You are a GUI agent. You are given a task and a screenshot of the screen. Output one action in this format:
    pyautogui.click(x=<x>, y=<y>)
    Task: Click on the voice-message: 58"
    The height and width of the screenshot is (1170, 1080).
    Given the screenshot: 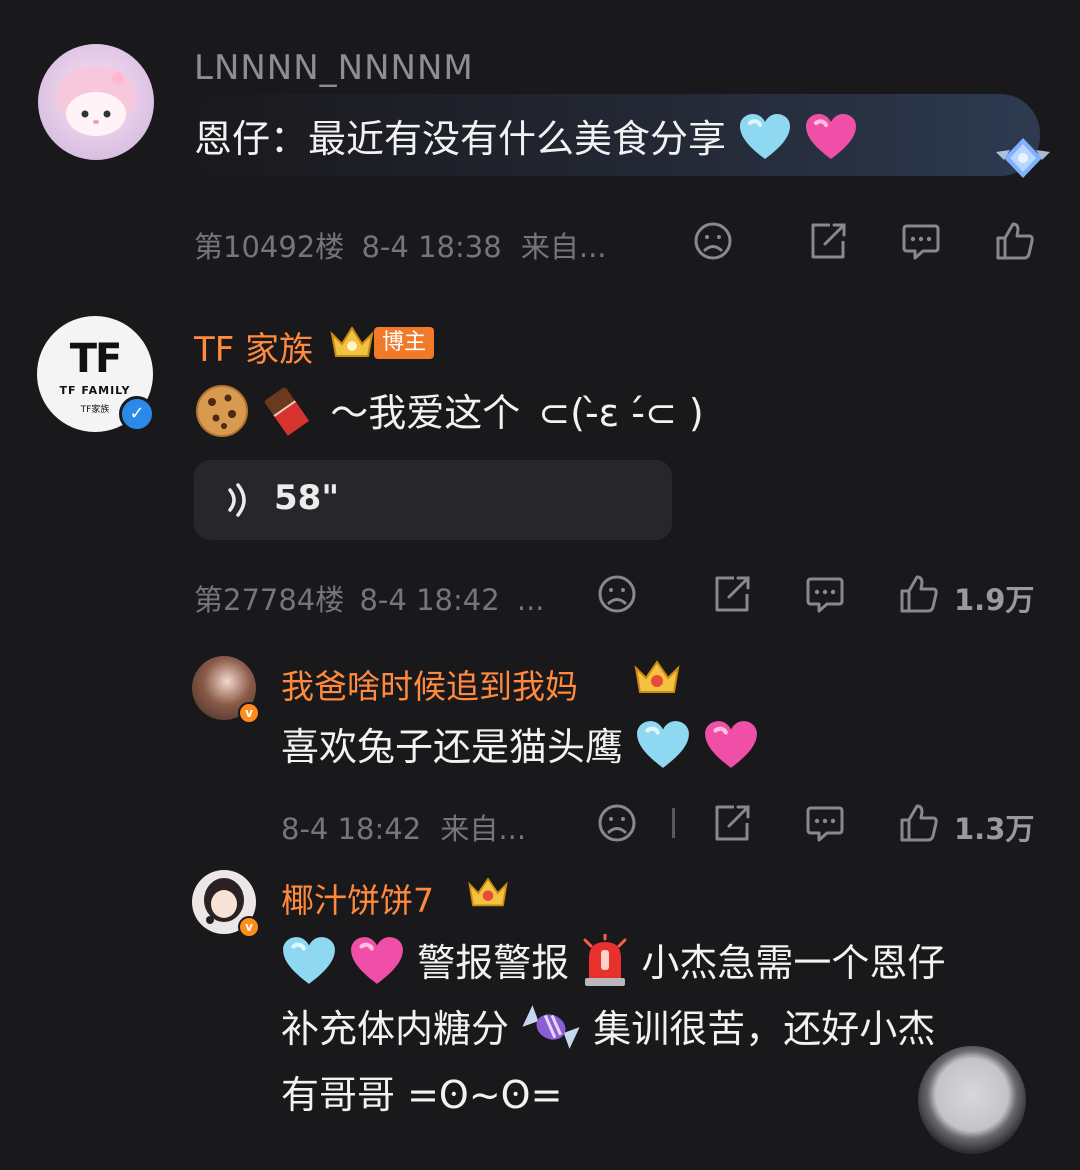 What is the action you would take?
    pyautogui.click(x=433, y=500)
    